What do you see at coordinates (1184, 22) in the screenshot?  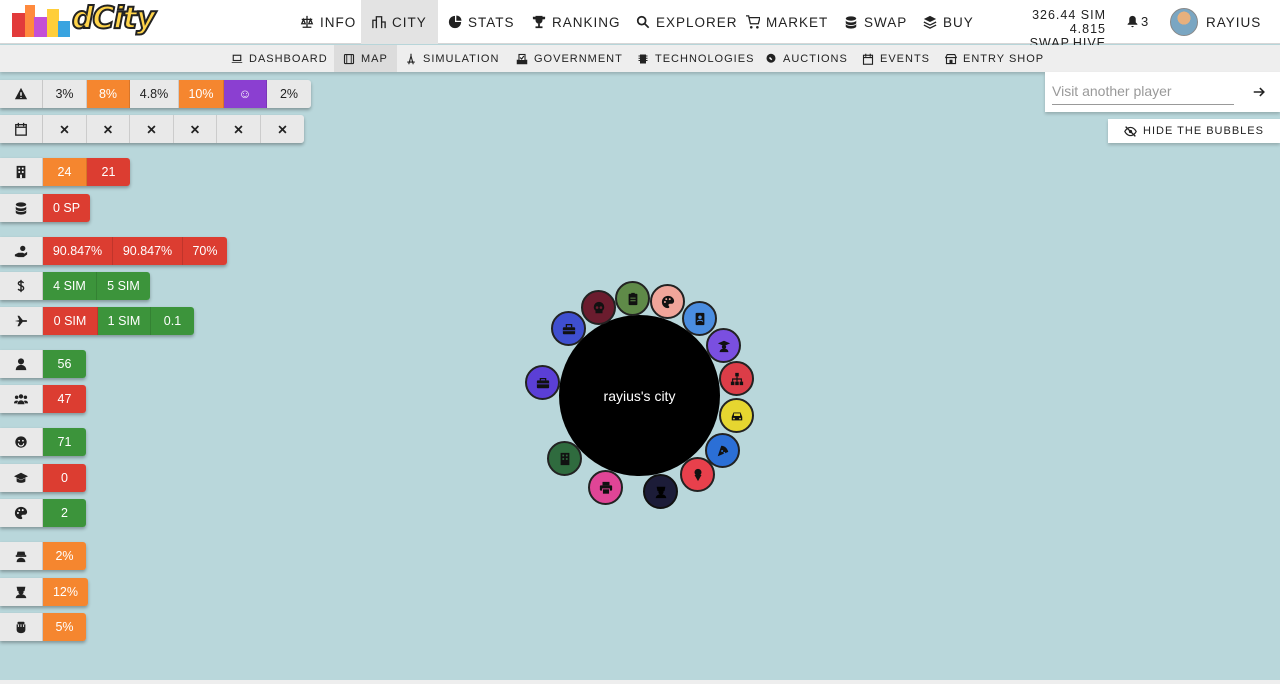 I see `avatar` at bounding box center [1184, 22].